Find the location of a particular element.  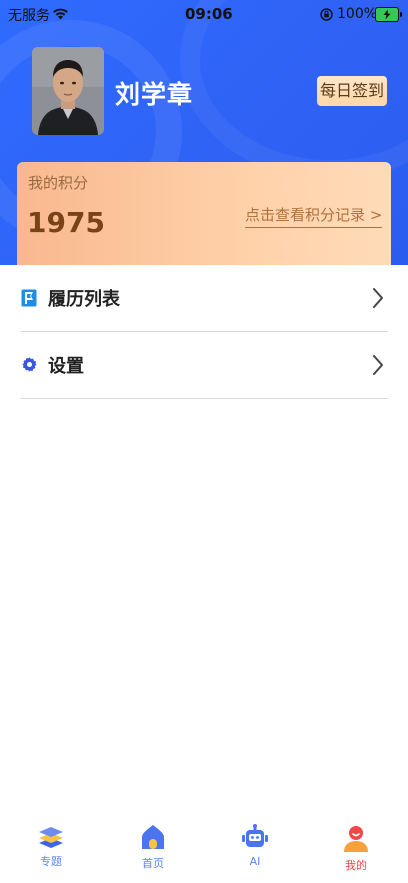

orientation-lock-icon is located at coordinates (326, 16).